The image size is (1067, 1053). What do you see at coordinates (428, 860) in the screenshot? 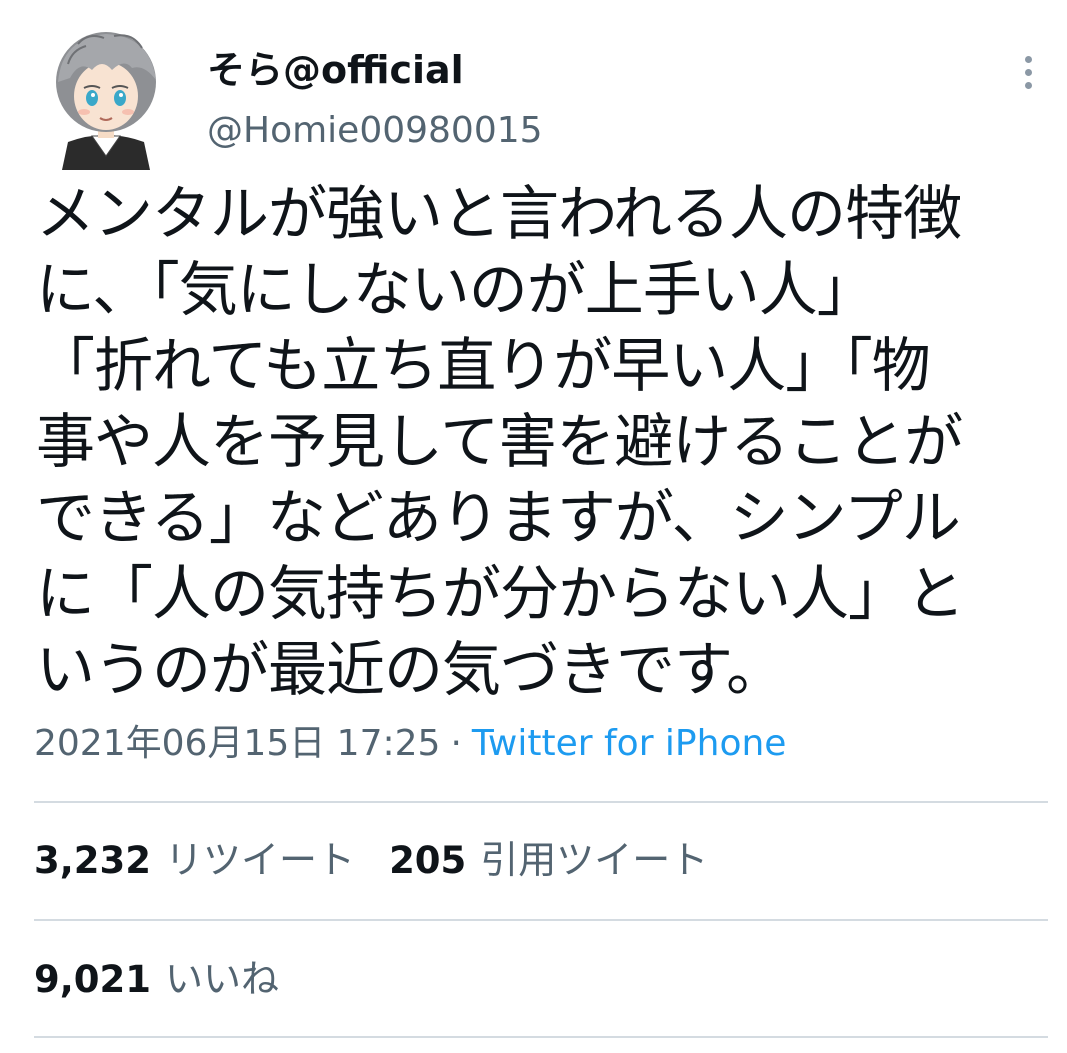
I see `quotes-count: 205` at bounding box center [428, 860].